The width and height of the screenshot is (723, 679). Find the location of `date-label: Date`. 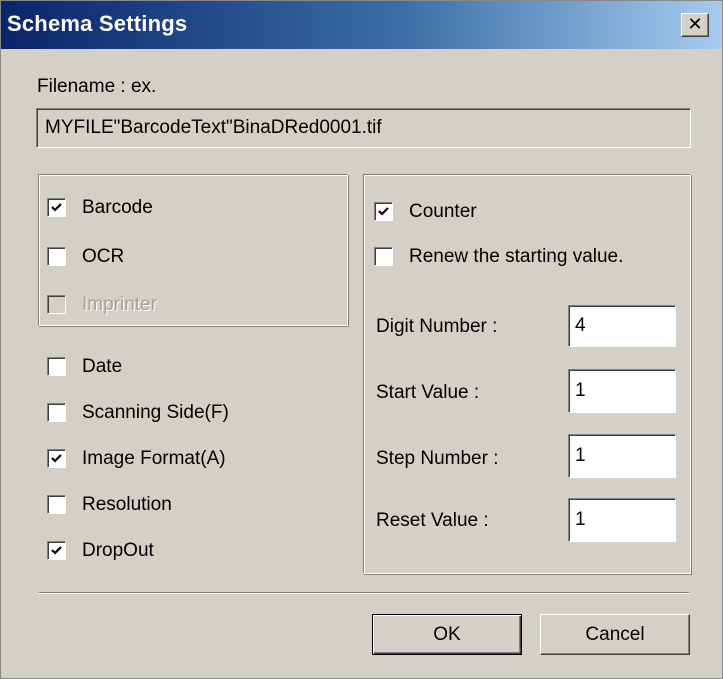

date-label: Date is located at coordinates (102, 366).